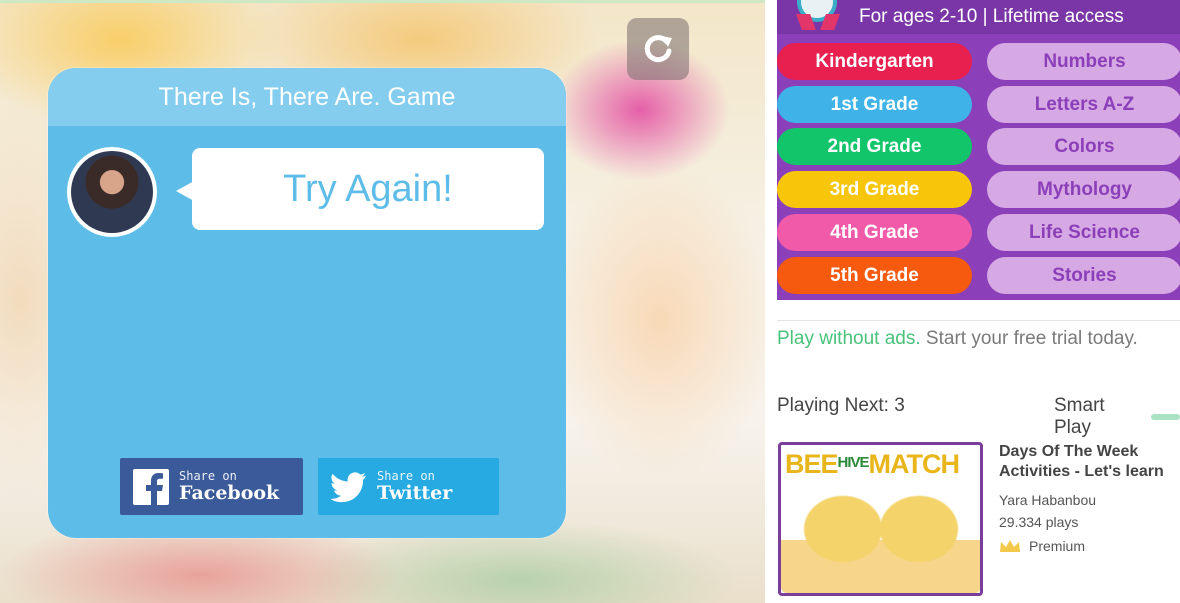 This screenshot has height=603, width=1180. I want to click on share-twitter-button: Share on Twitter, so click(408, 486).